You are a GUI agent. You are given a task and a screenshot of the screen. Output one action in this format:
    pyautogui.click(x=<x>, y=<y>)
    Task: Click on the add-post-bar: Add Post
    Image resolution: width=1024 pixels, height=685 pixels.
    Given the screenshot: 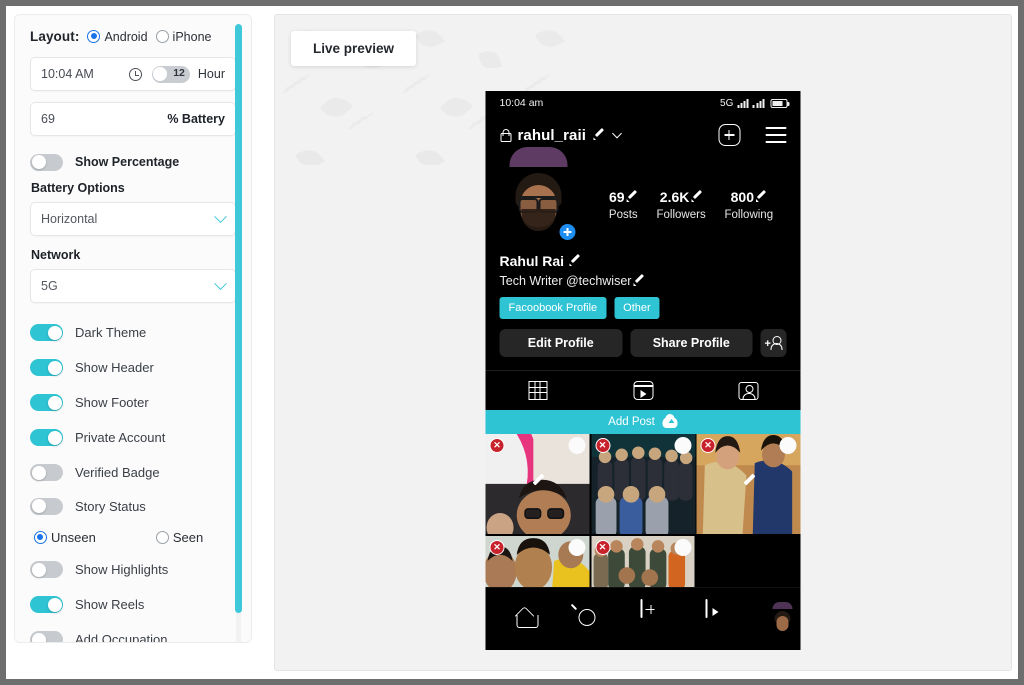 What is the action you would take?
    pyautogui.click(x=643, y=422)
    